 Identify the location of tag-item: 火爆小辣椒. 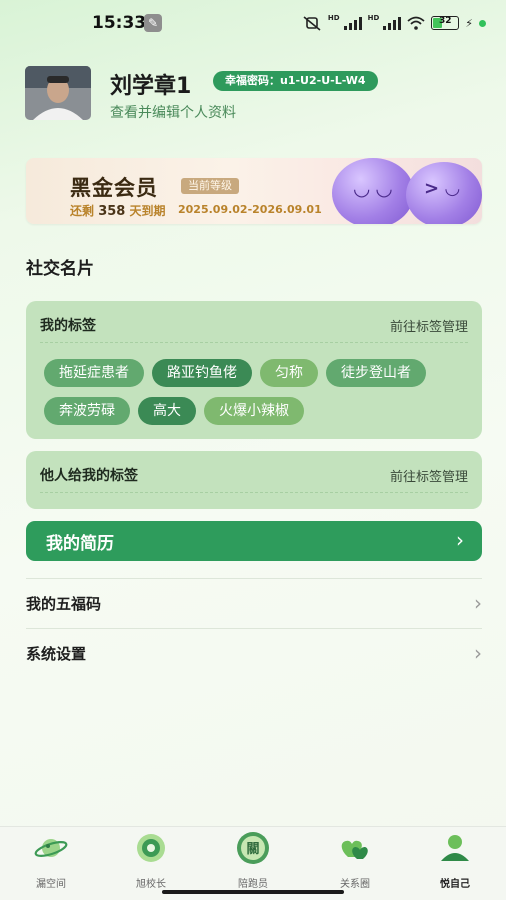
(254, 411).